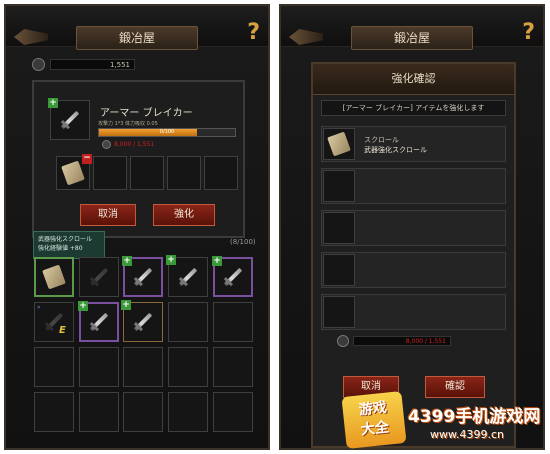 The image size is (550, 454). I want to click on watermark-logo: 游戏 大全, so click(374, 420).